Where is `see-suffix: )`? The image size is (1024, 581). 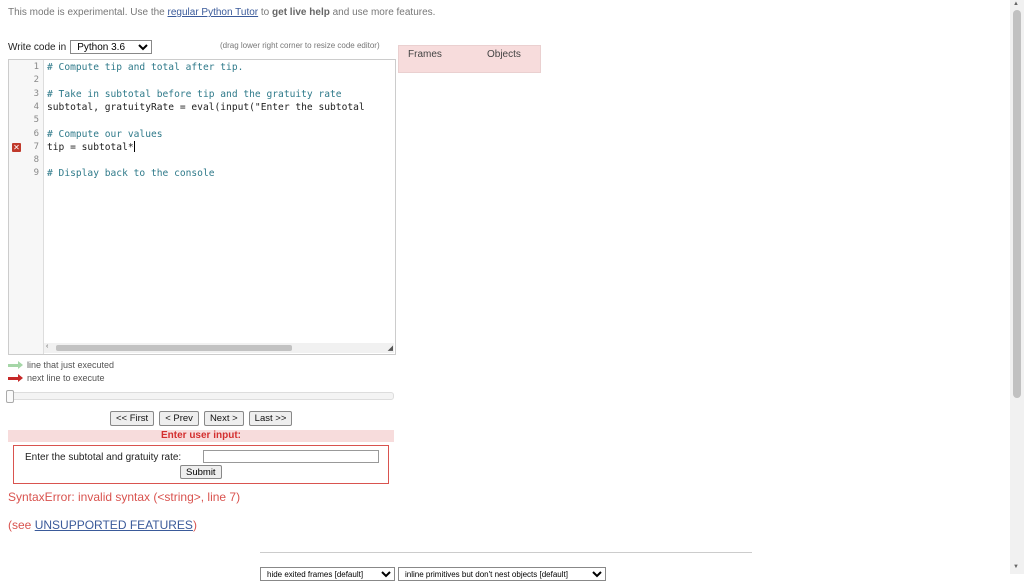 see-suffix: ) is located at coordinates (194, 525).